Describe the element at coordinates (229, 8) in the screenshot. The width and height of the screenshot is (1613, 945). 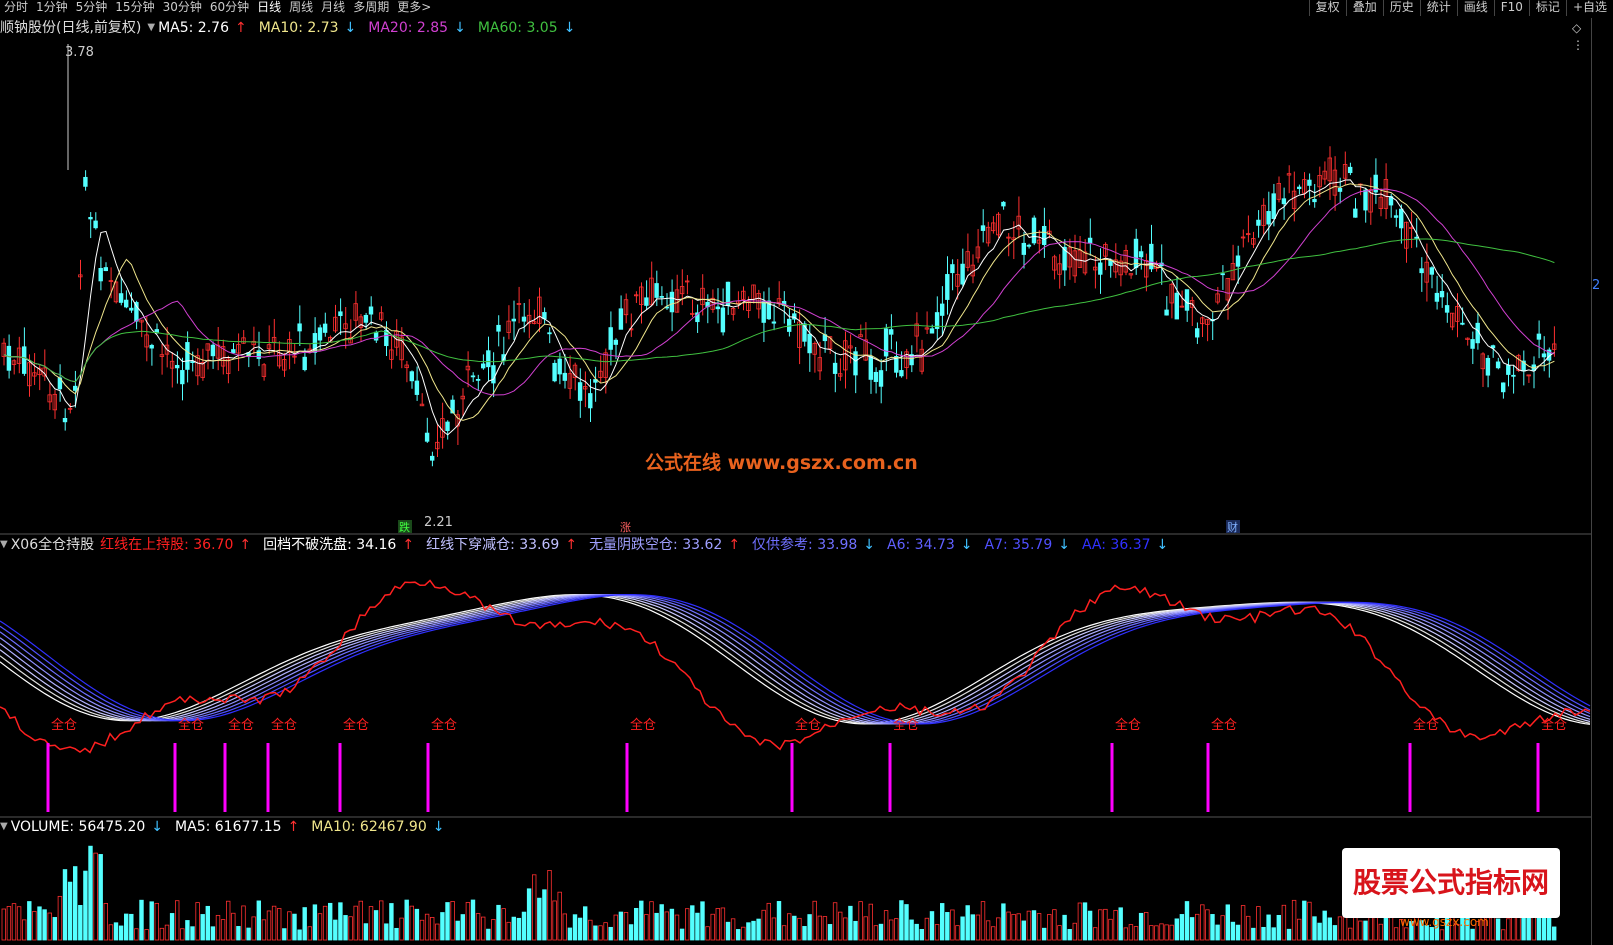
I see `tab-60min: 60分钟` at that location.